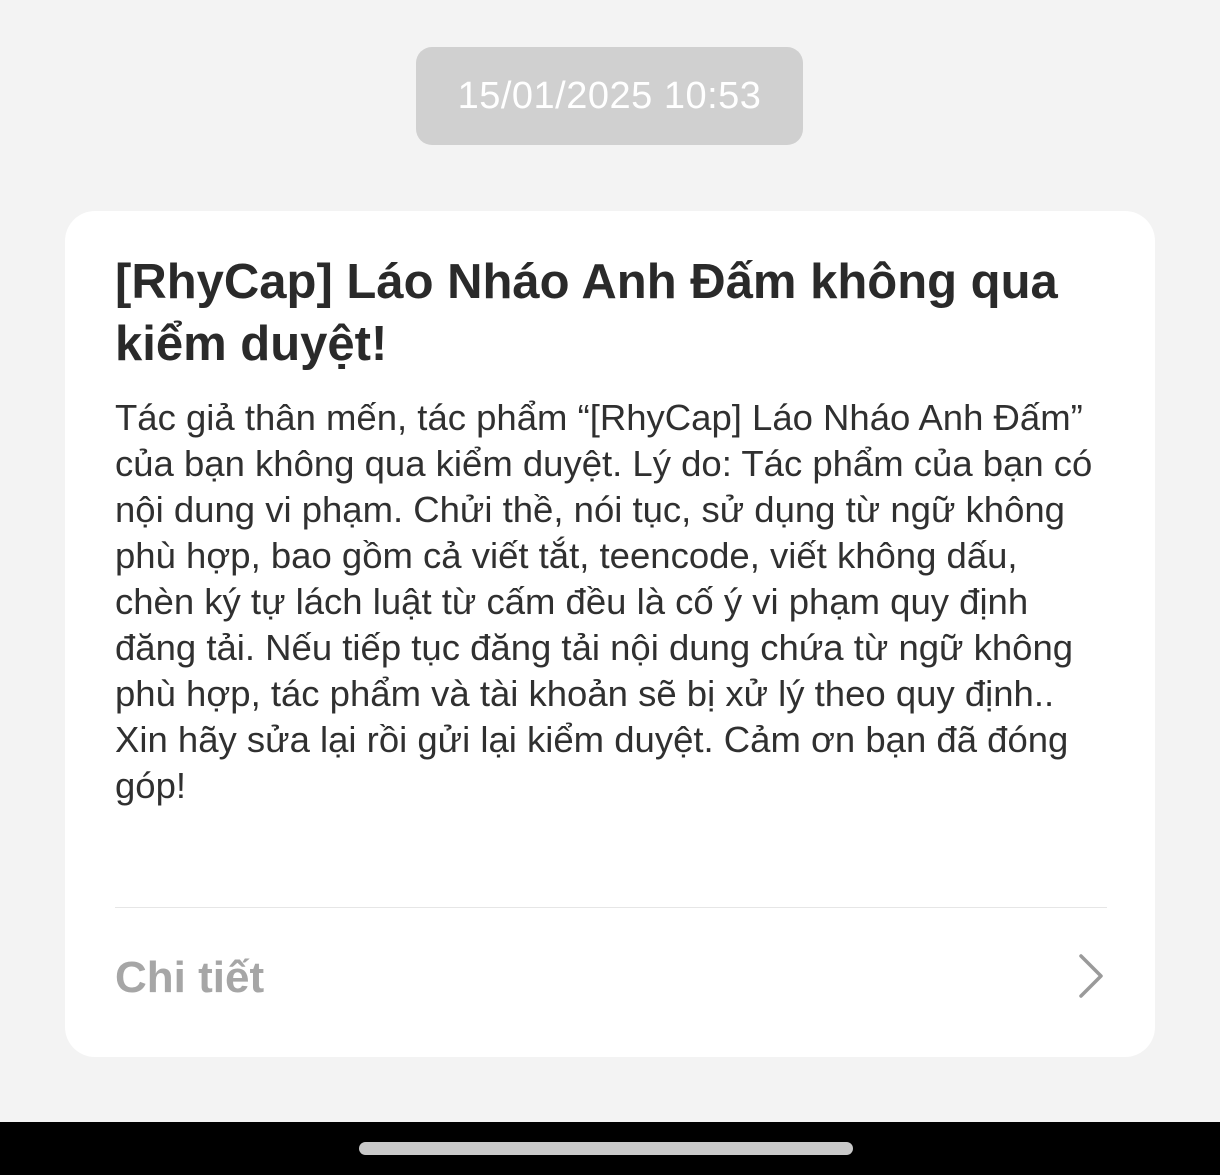 The image size is (1220, 1175). Describe the element at coordinates (606, 1148) in the screenshot. I see `home-indicator` at that location.